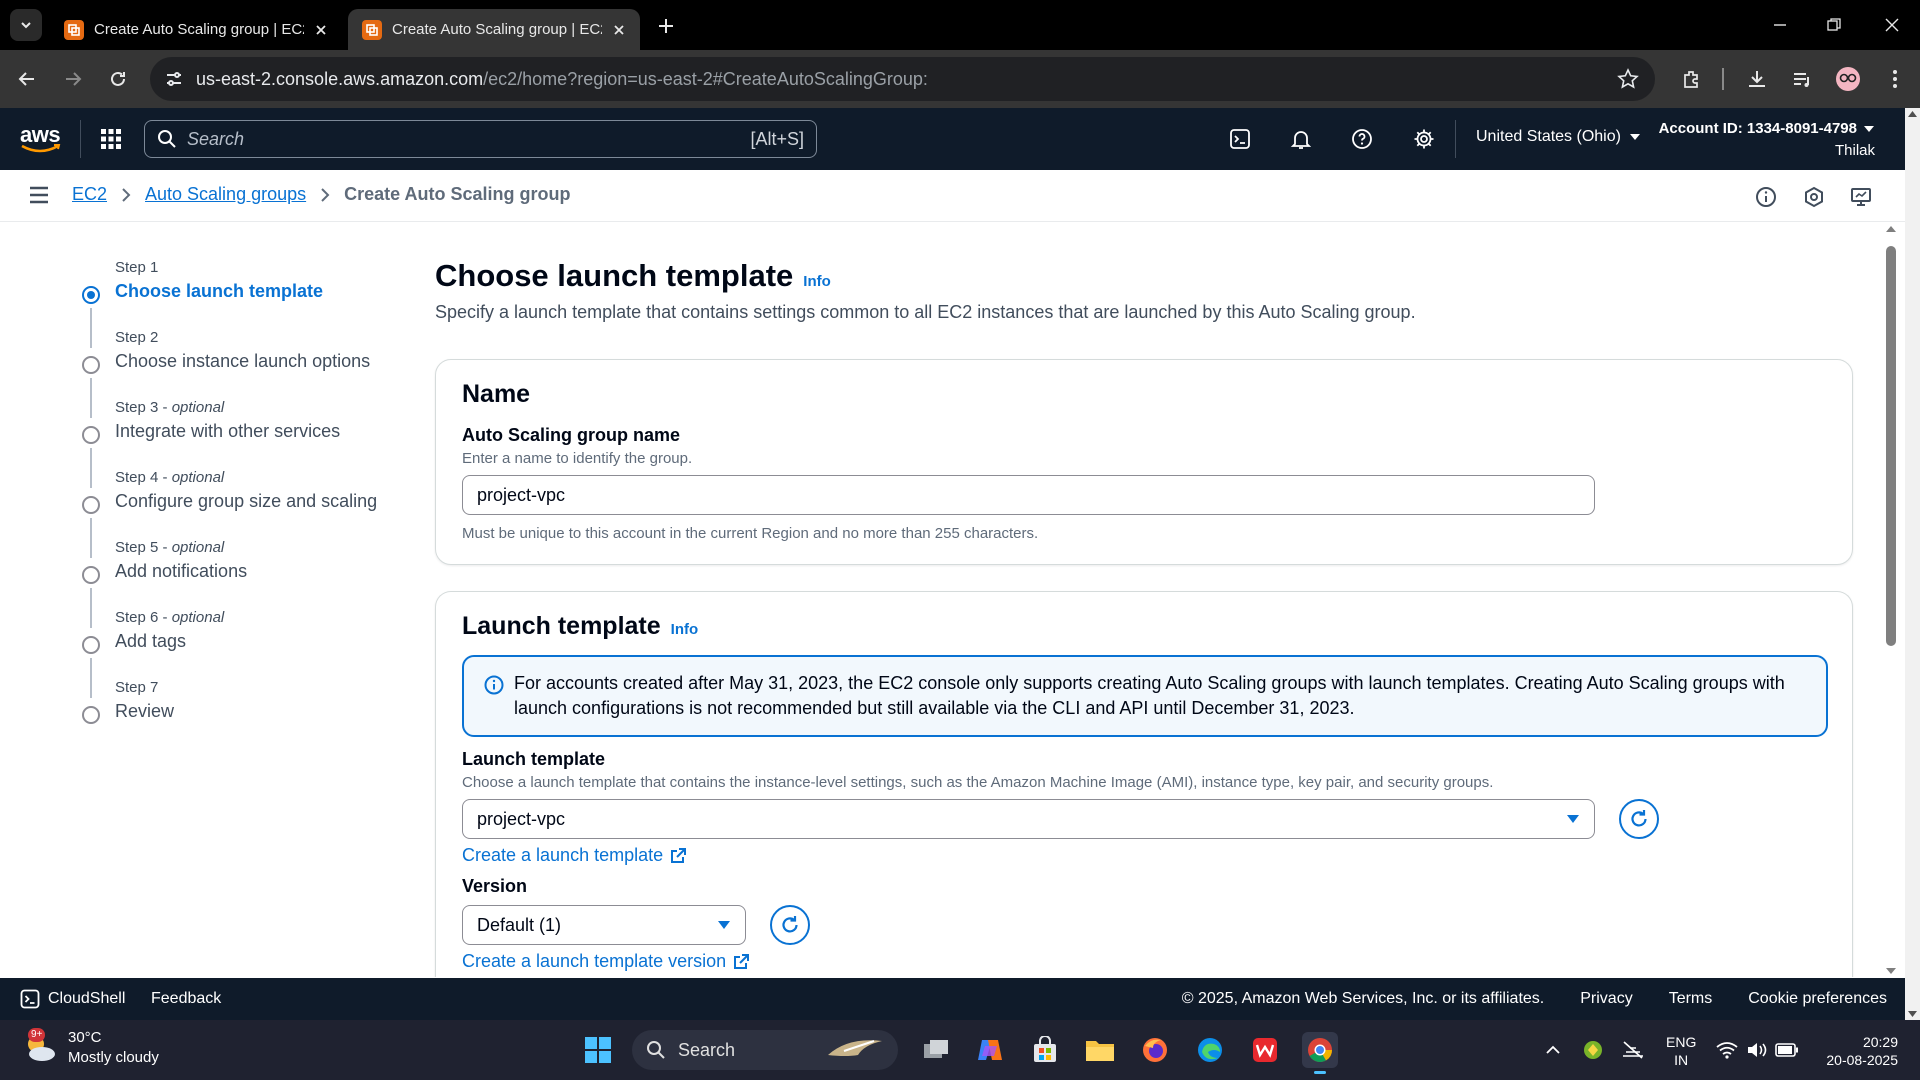  Describe the element at coordinates (137, 337) in the screenshot. I see `step-label: Step 2` at that location.